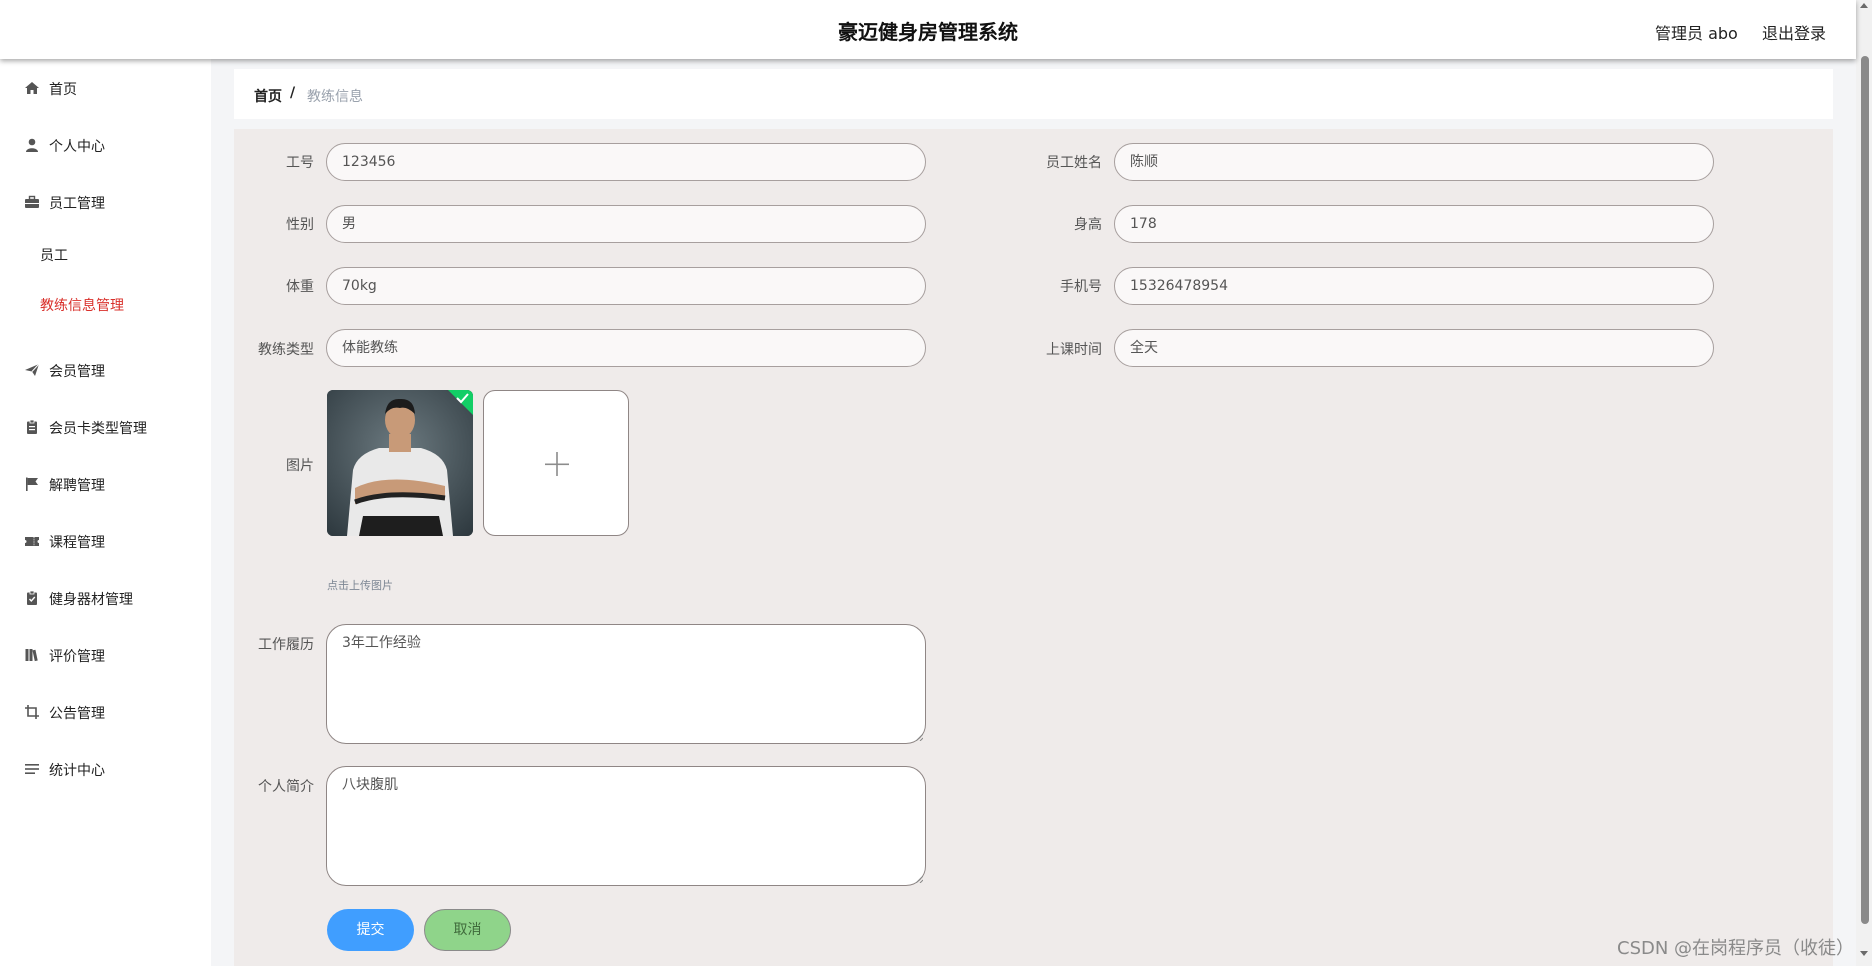 The image size is (1872, 966). Describe the element at coordinates (360, 585) in the screenshot. I see `upload-hint: 点击上传图片` at that location.